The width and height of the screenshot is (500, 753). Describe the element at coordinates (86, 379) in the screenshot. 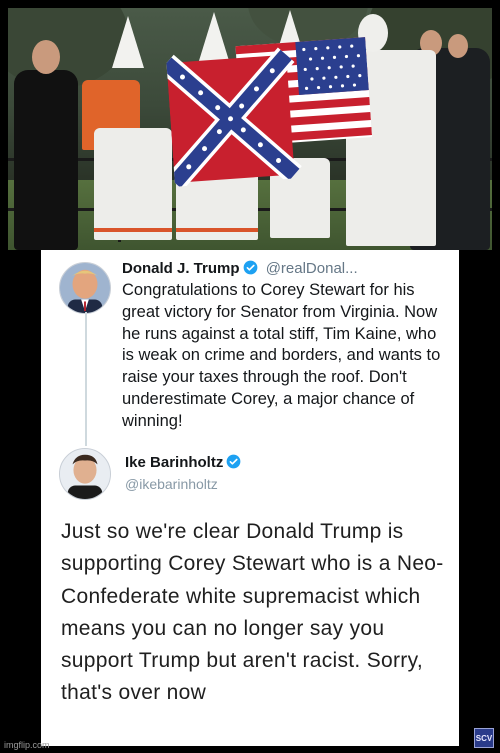

I see `thread-connector-line` at that location.